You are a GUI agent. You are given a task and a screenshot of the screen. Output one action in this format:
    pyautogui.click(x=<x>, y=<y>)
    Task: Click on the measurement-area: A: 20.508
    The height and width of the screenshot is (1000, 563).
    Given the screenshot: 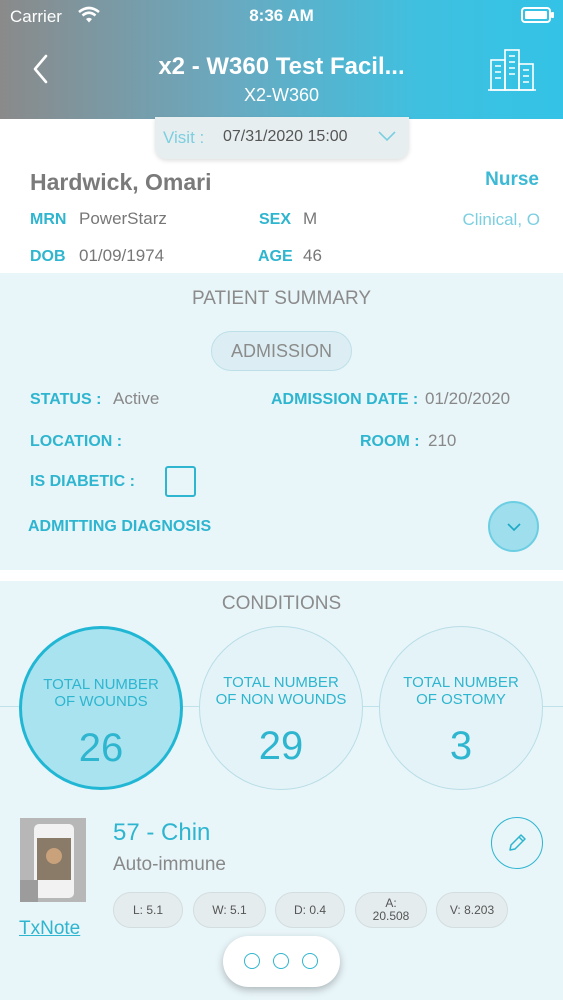 What is the action you would take?
    pyautogui.click(x=391, y=910)
    